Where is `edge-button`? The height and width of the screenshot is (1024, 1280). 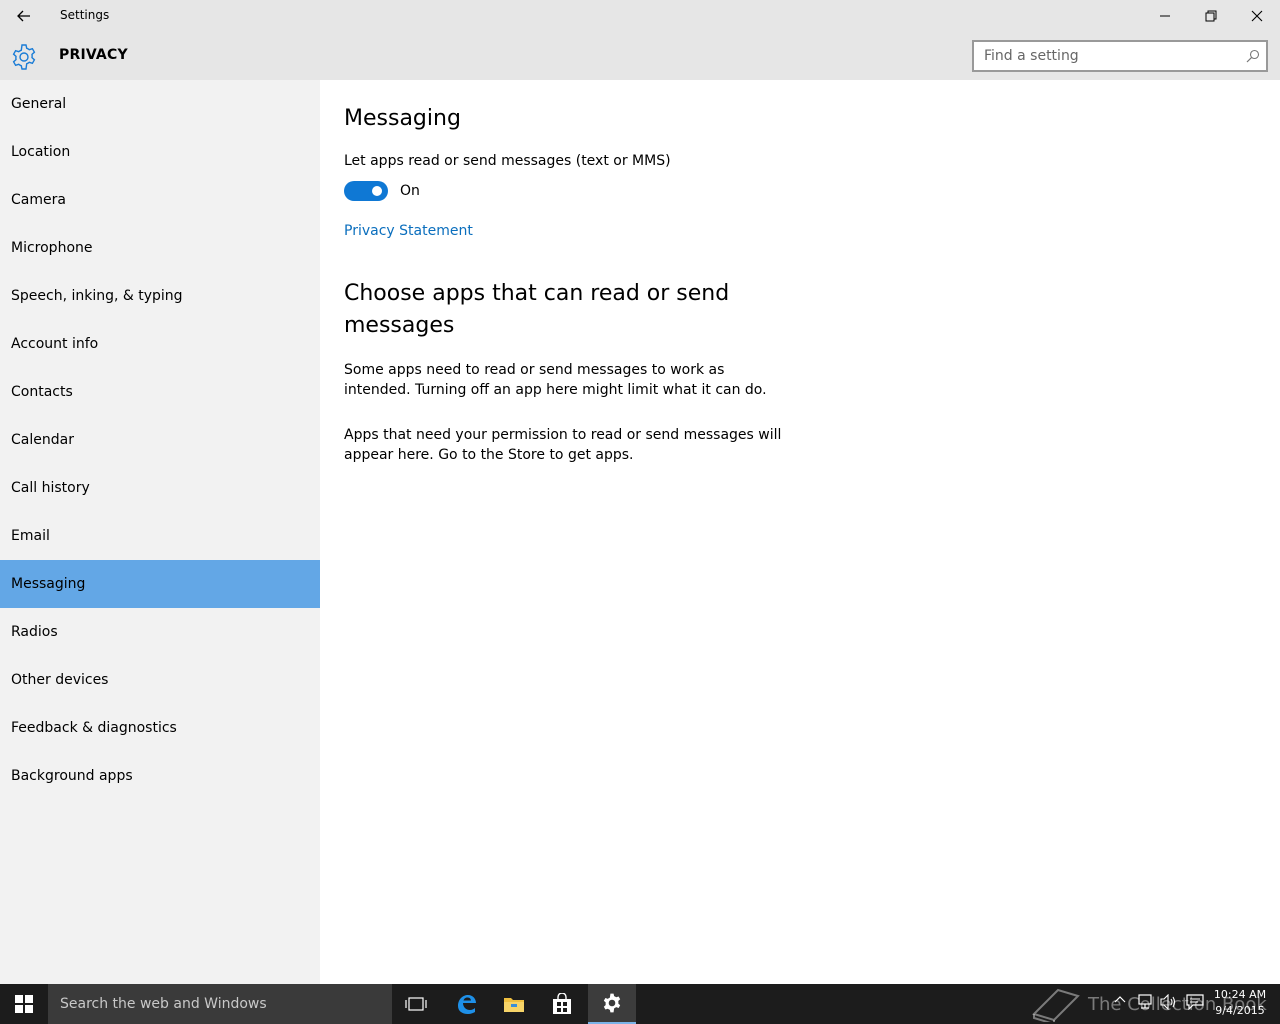
edge-button is located at coordinates (466, 1004).